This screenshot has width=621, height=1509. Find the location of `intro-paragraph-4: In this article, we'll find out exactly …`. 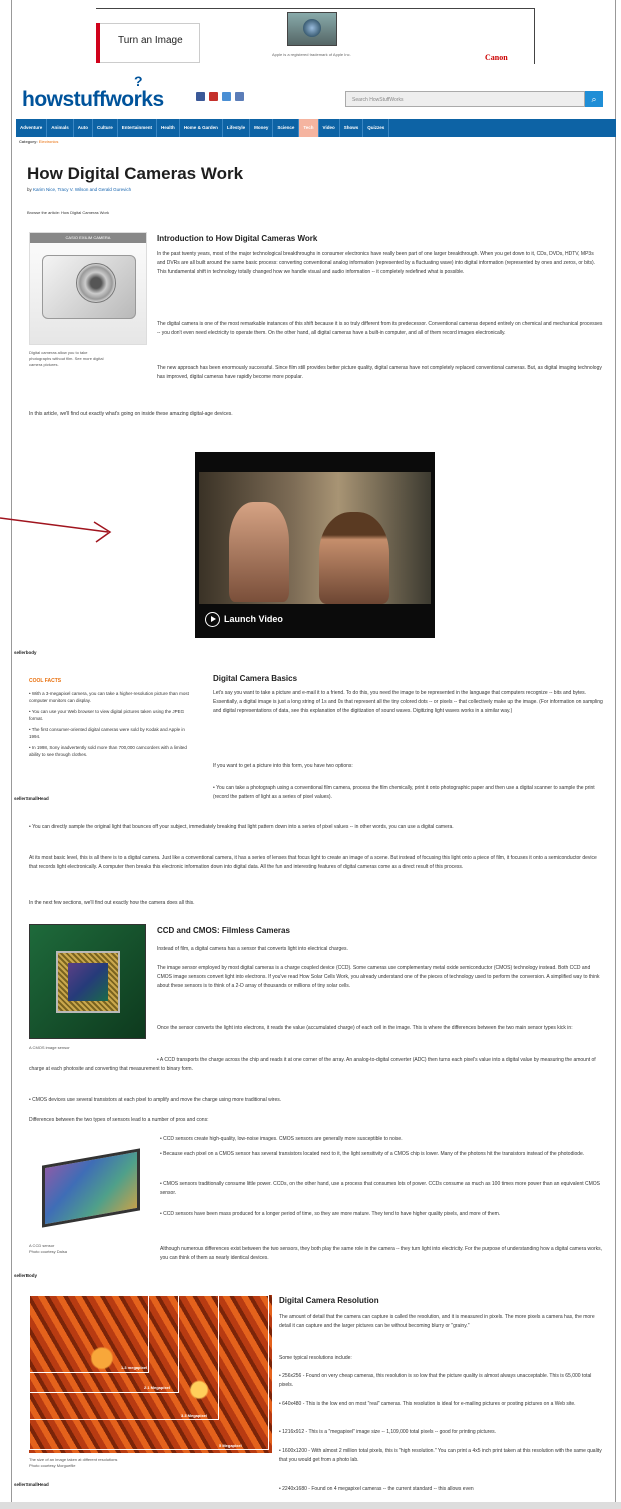

intro-paragraph-4: In this article, we'll find out exactly … is located at coordinates (131, 414).